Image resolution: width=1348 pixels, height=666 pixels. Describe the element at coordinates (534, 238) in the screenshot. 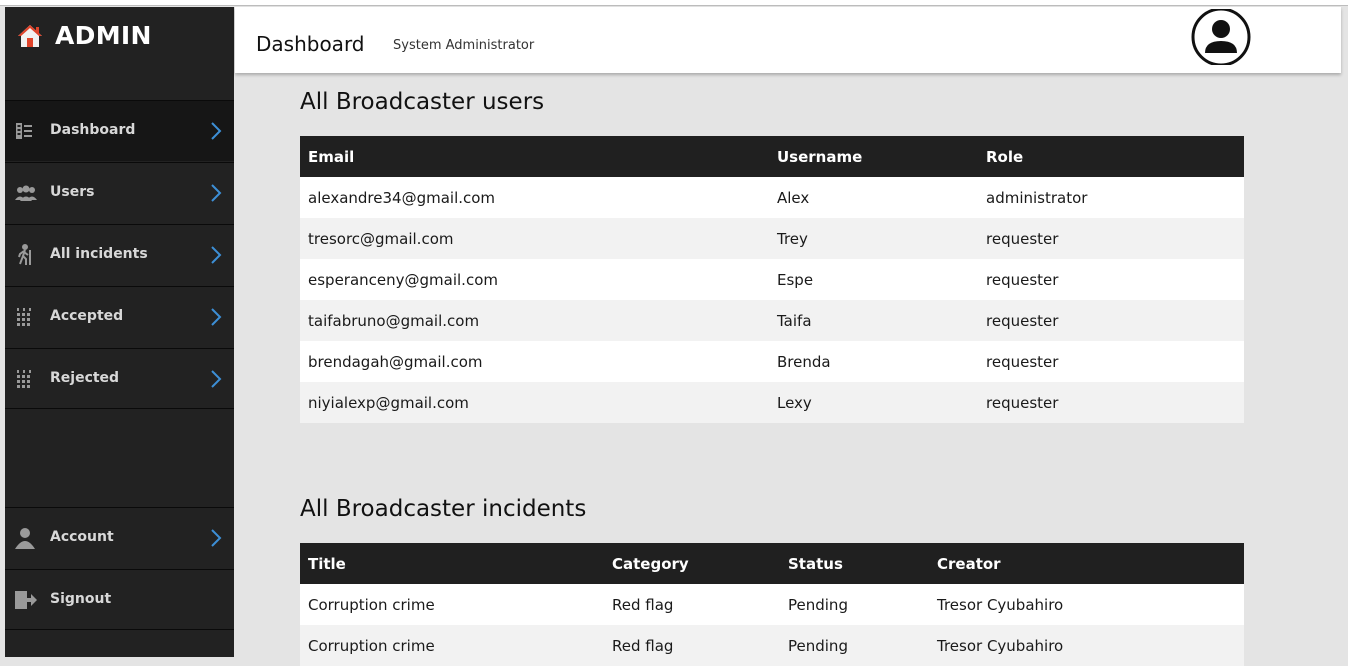

I see `cell-email: tresorc@gmail.com` at that location.